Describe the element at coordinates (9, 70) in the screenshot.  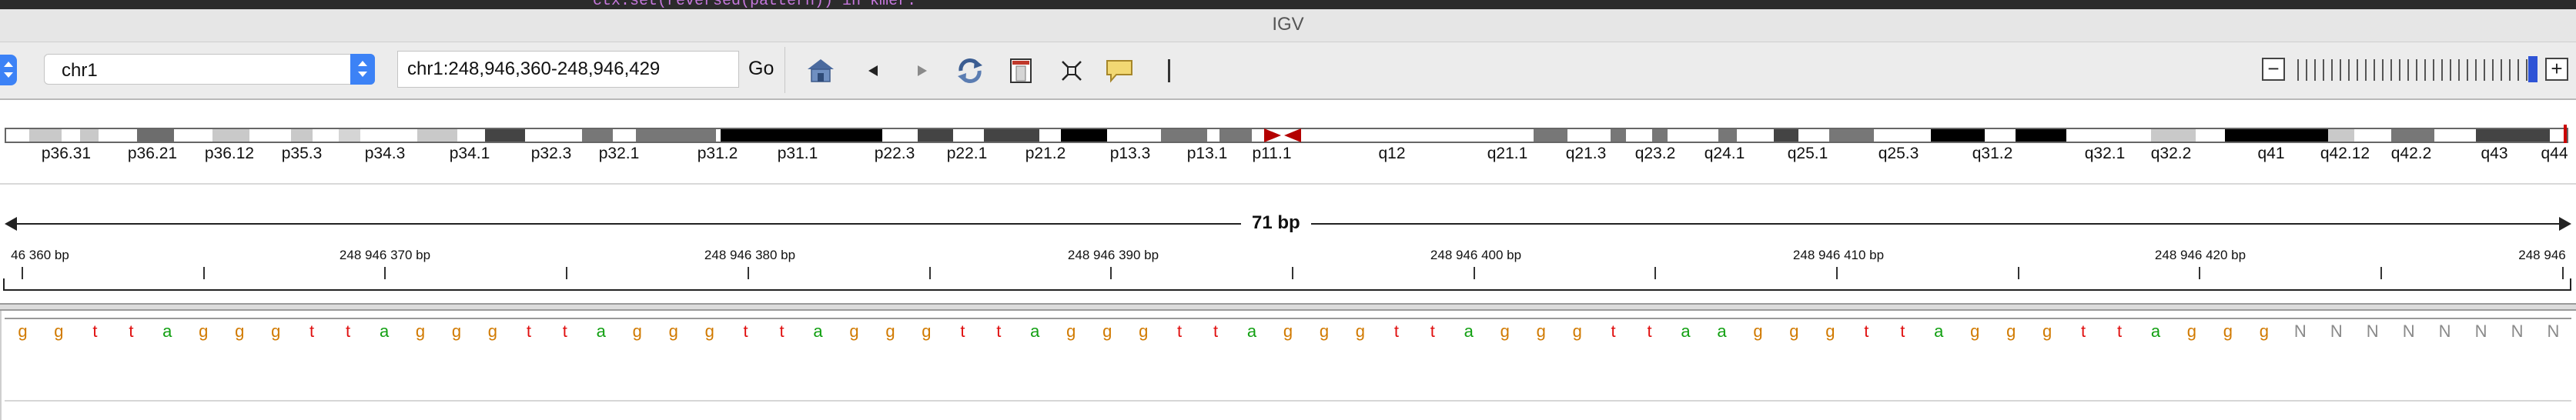
I see `genome-dropdown-stepper` at that location.